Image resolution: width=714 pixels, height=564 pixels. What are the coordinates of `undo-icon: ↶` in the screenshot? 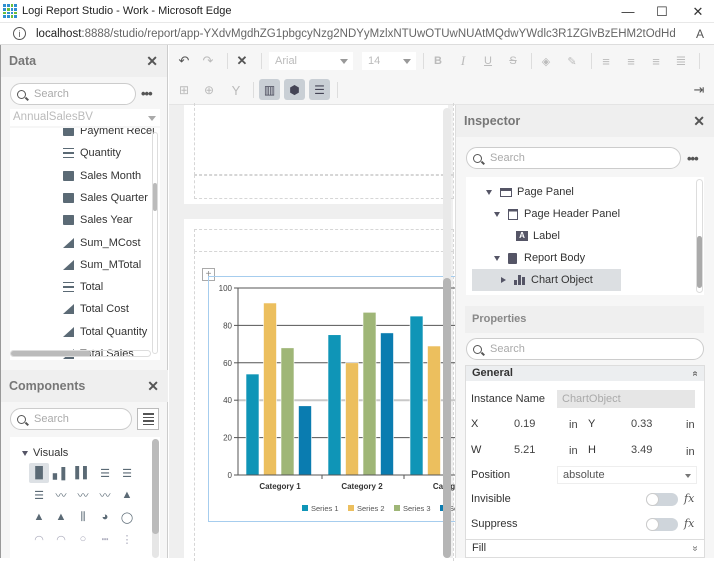 It's located at (184, 61).